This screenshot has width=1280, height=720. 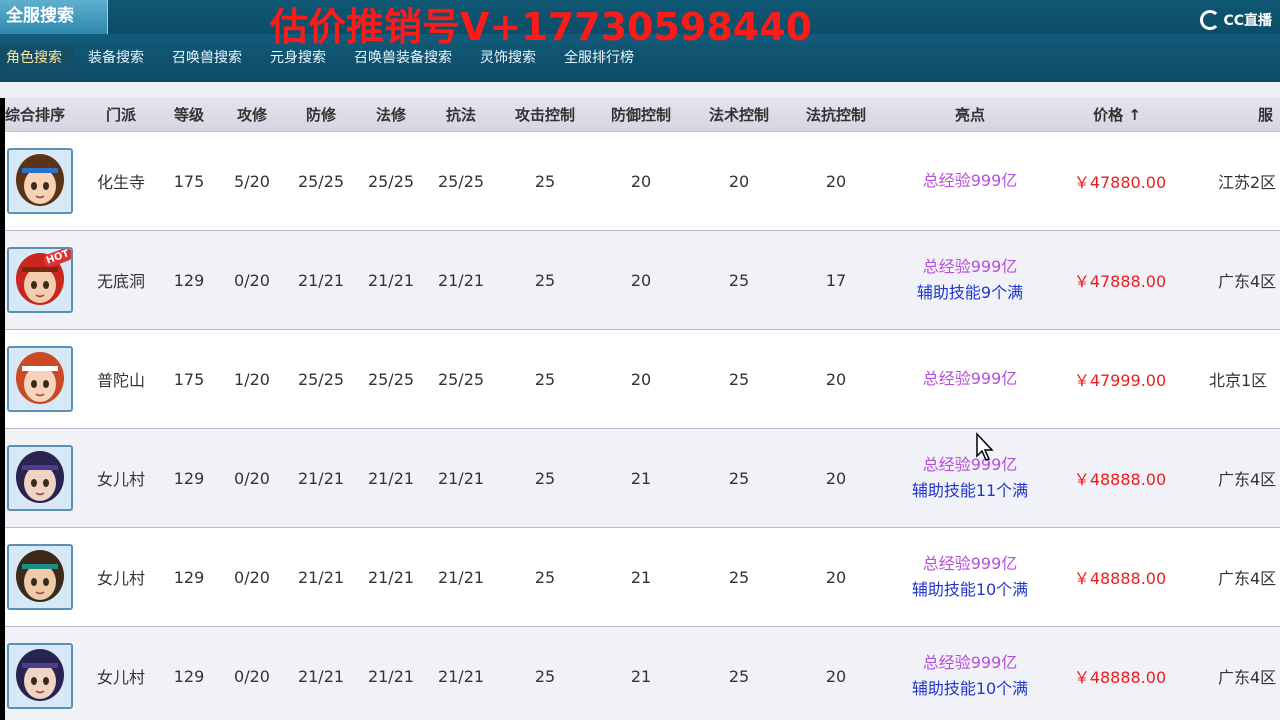 I want to click on nav-tab-pet-search: 召唤兽搜索, so click(x=207, y=58).